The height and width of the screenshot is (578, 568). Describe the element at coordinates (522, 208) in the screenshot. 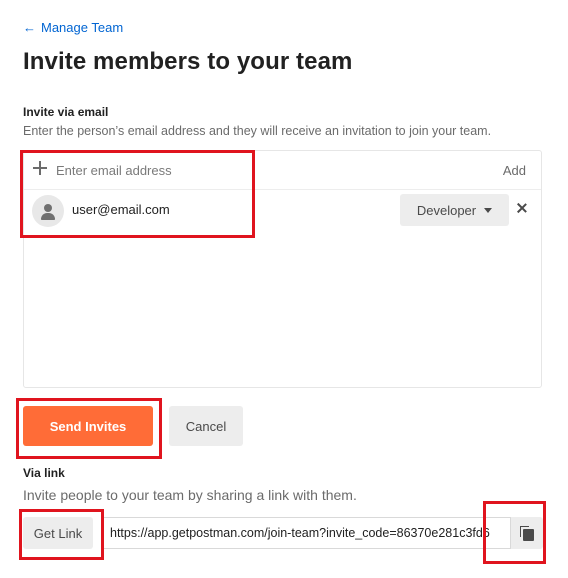

I see `remove-invitee-icon` at that location.